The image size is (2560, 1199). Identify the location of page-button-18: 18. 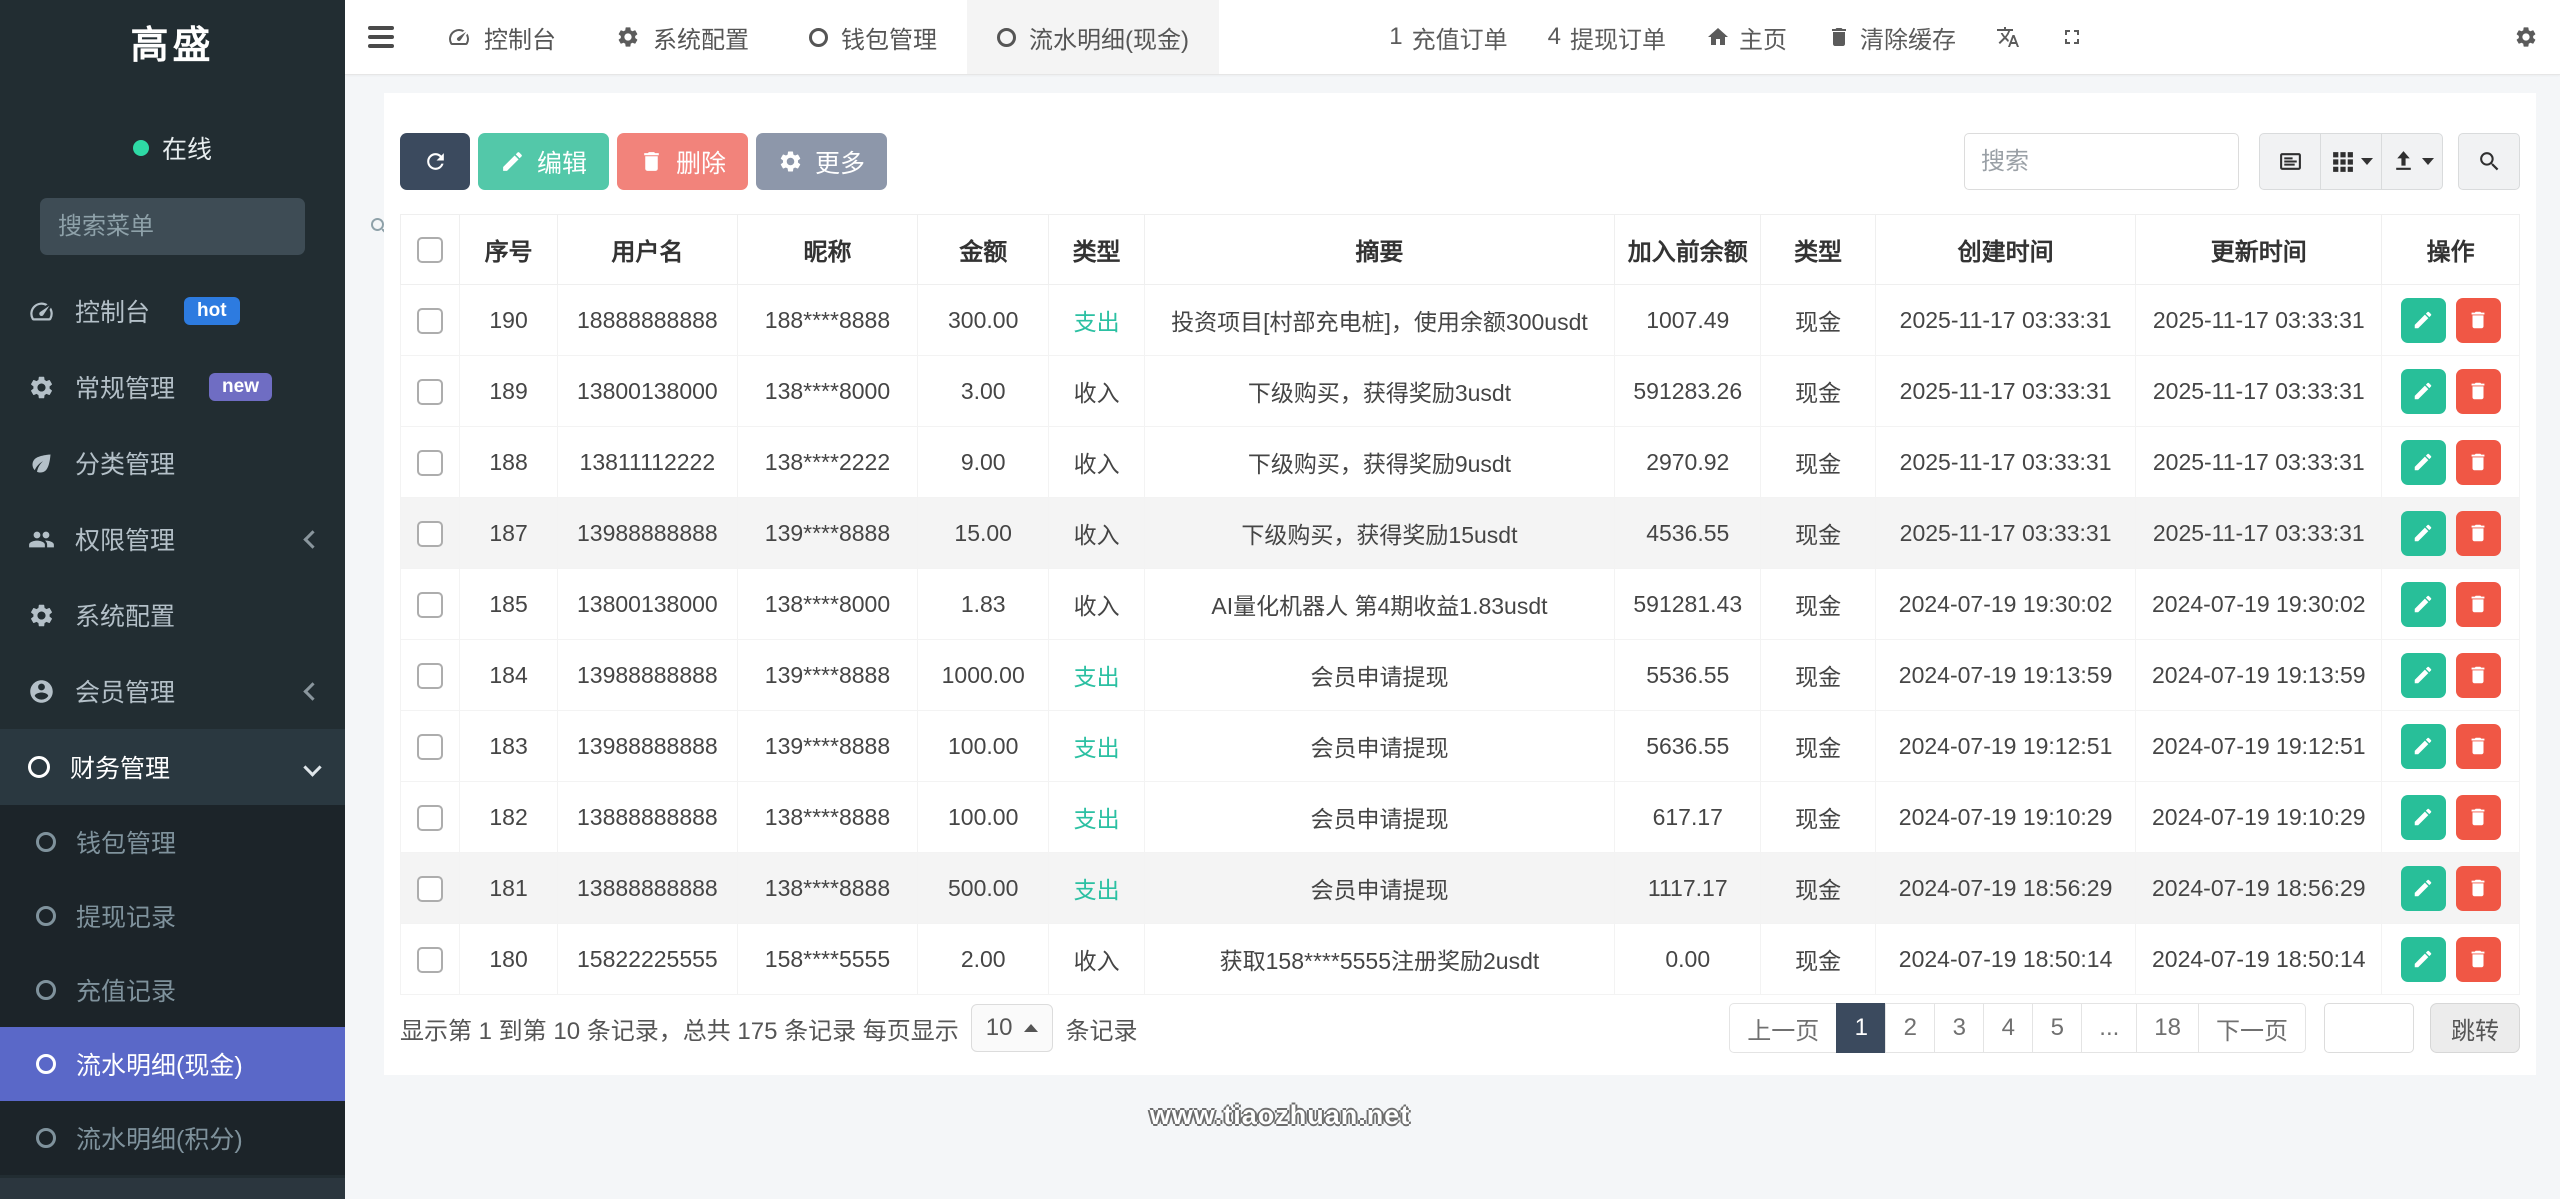
(2167, 1028).